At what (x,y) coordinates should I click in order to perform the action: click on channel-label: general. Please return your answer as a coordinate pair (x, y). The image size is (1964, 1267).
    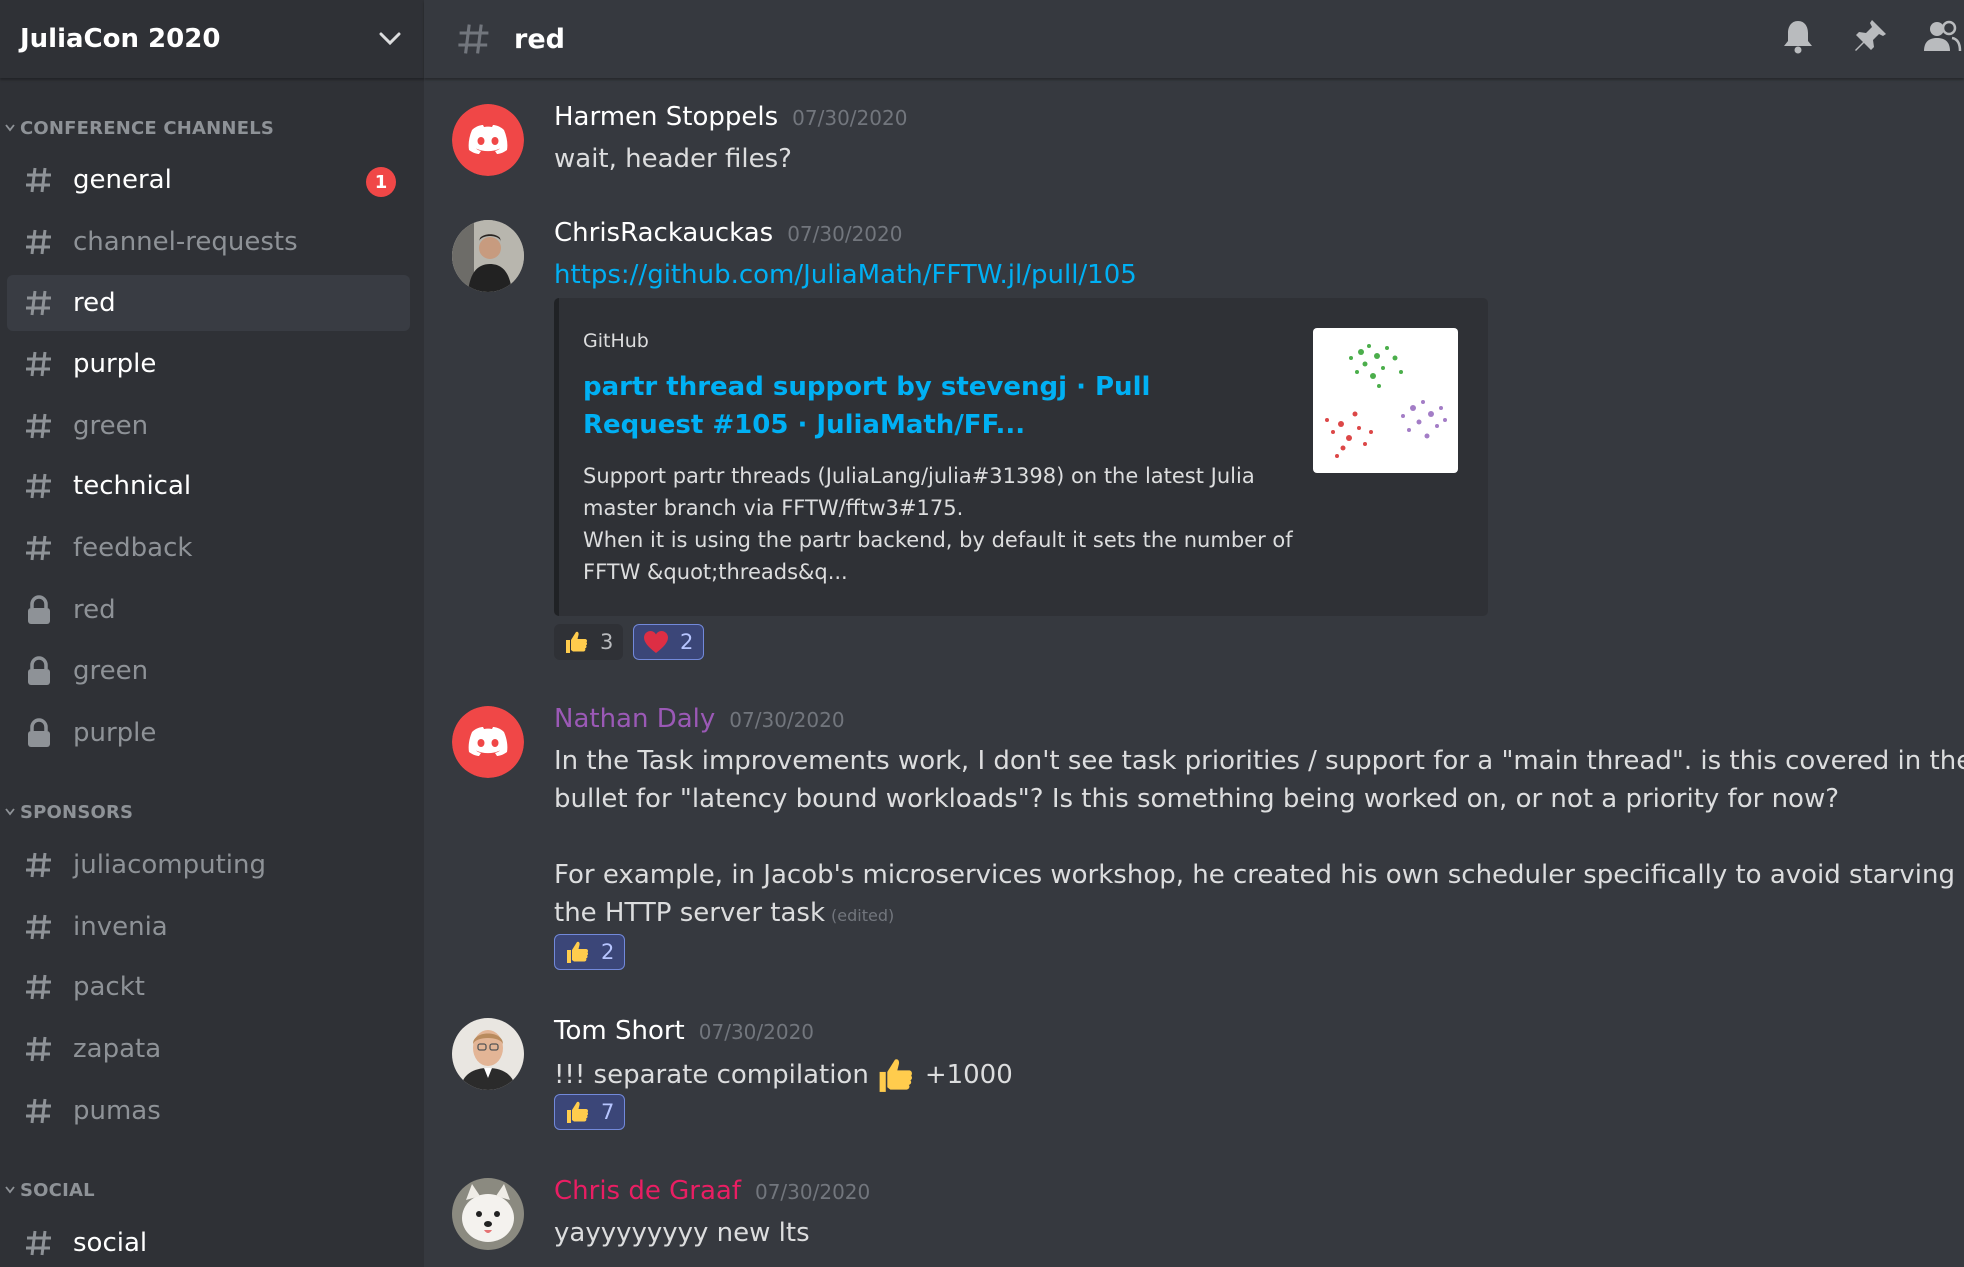
    Looking at the image, I should click on (122, 180).